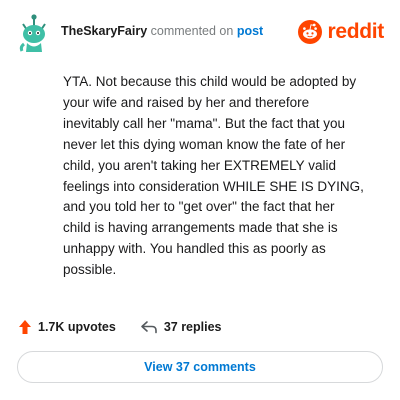 This screenshot has width=400, height=400. Describe the element at coordinates (355, 31) in the screenshot. I see `reddit-wordmark: reddit` at that location.